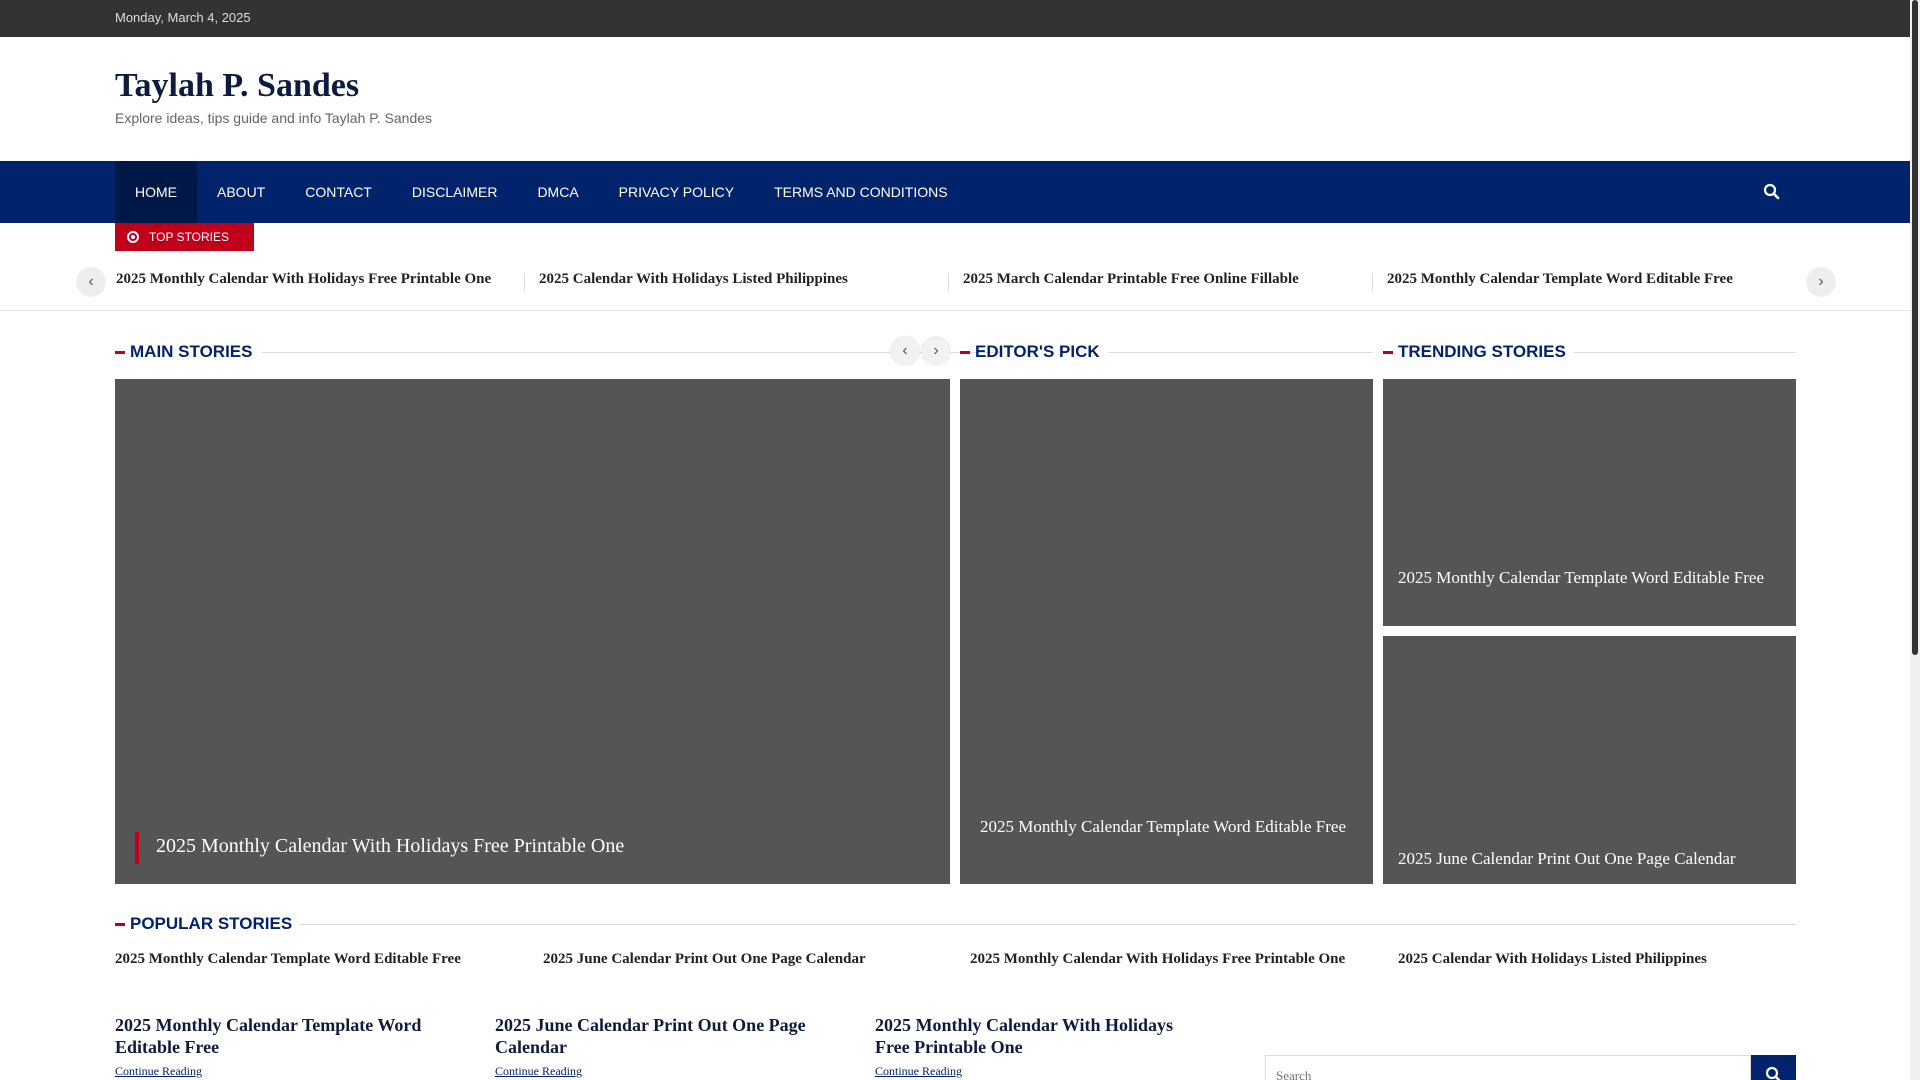 The width and height of the screenshot is (1920, 1080). Describe the element at coordinates (1506, 1074) in the screenshot. I see `search-input` at that location.